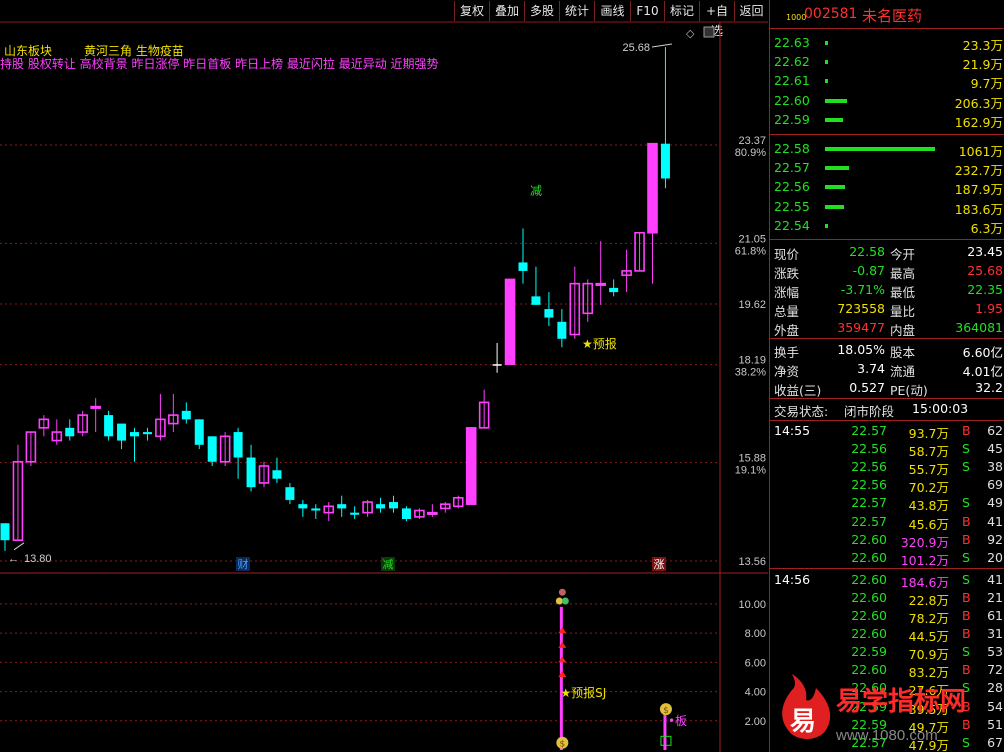 The image size is (1004, 752). I want to click on tick-count: 61, so click(995, 615).